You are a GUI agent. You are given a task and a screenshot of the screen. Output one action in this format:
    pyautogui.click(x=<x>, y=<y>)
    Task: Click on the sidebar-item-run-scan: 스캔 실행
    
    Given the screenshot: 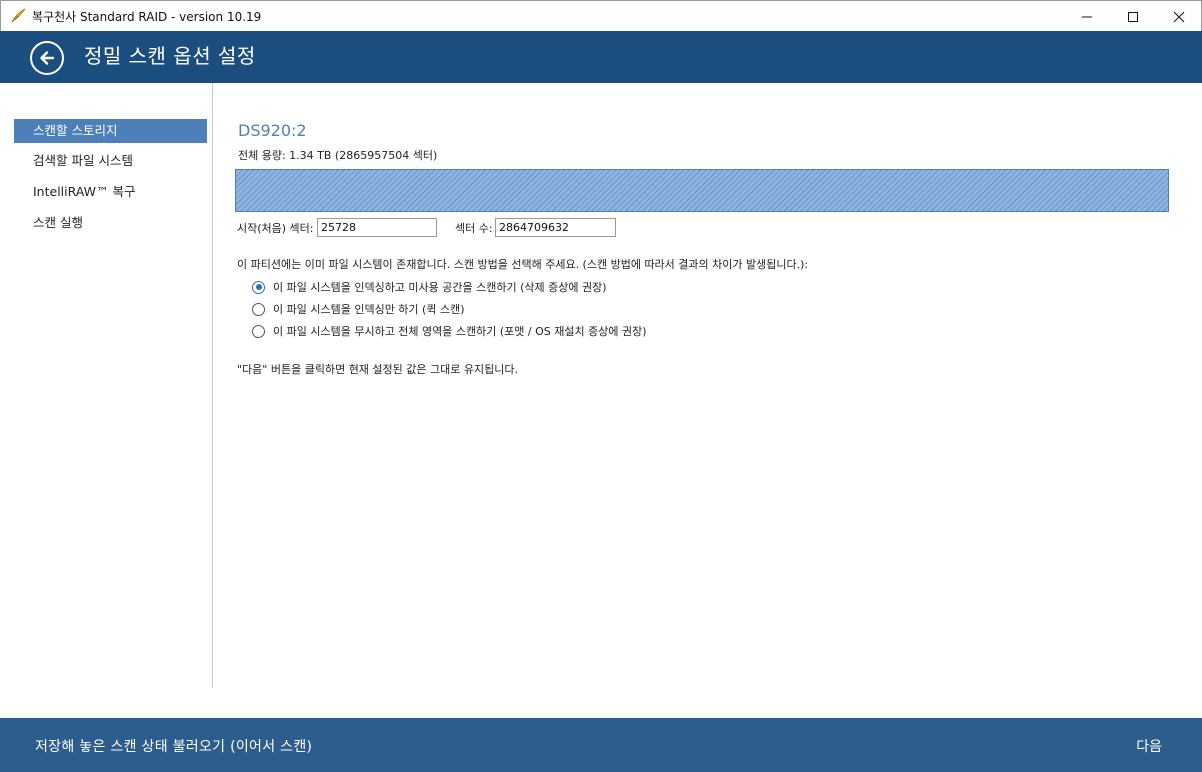 What is the action you would take?
    pyautogui.click(x=110, y=223)
    